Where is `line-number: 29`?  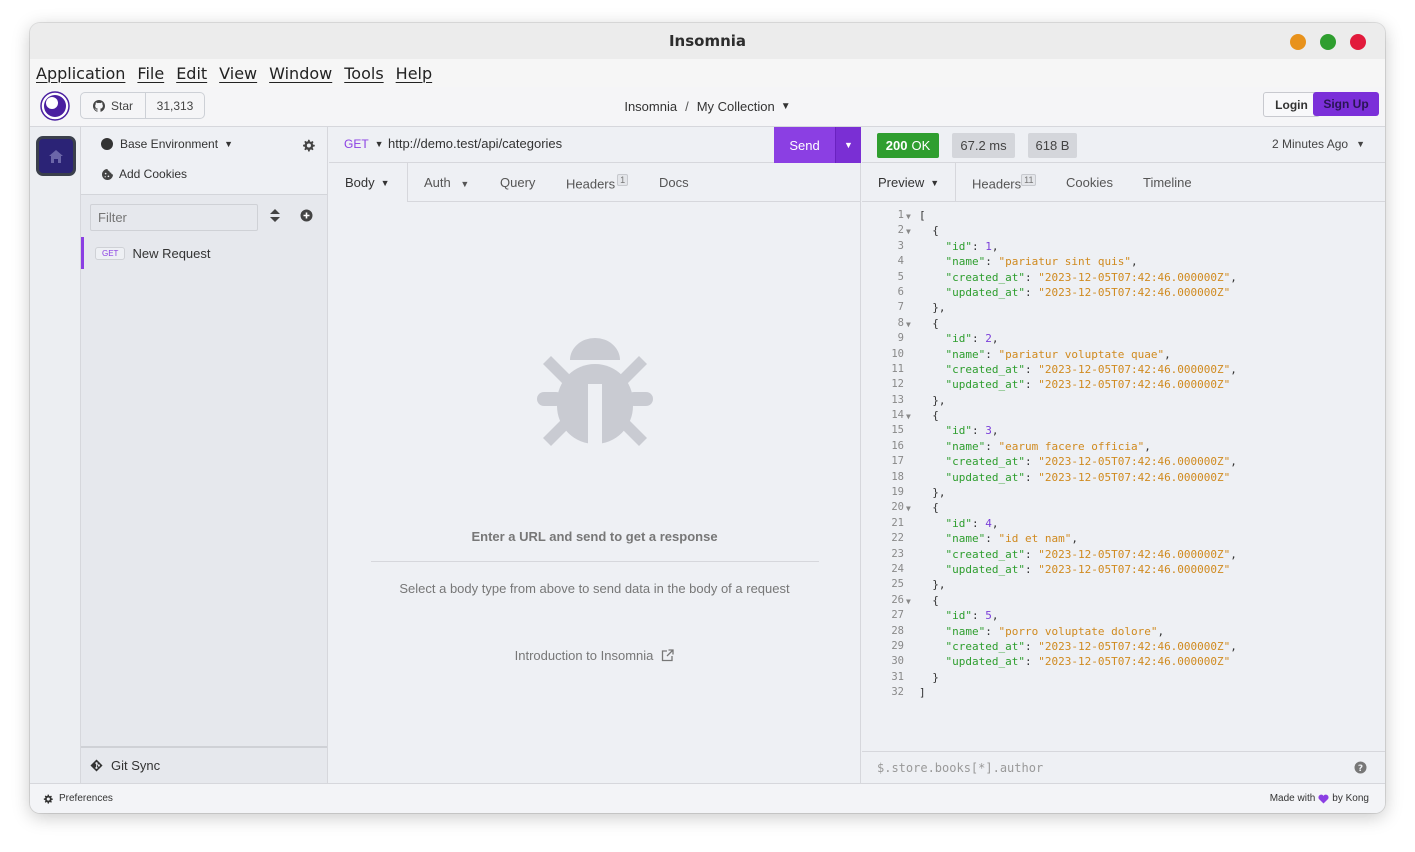
line-number: 29 is located at coordinates (897, 645).